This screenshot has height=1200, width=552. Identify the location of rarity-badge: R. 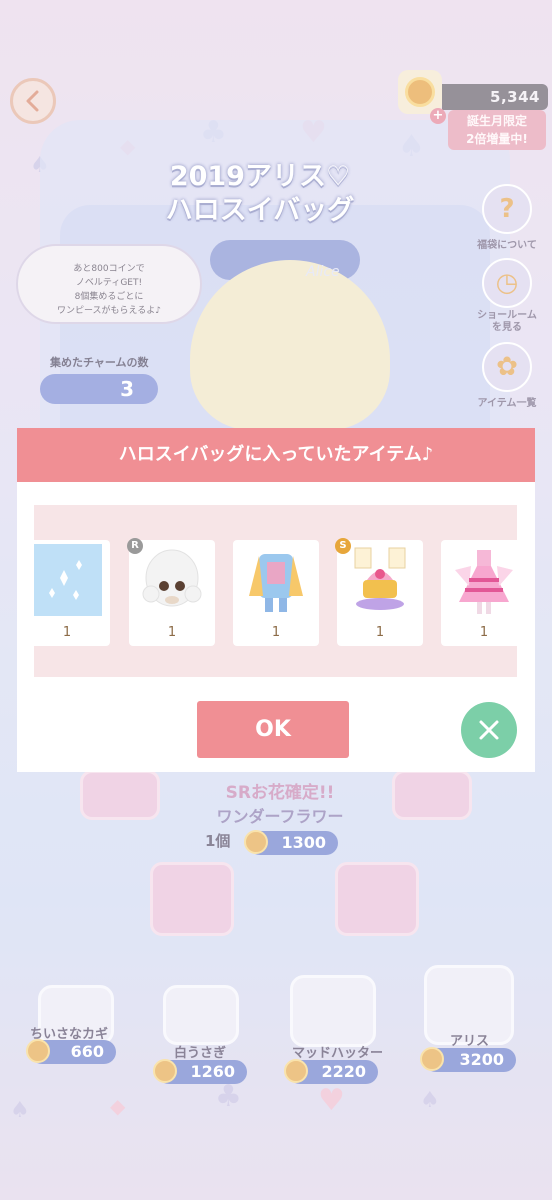
(135, 546).